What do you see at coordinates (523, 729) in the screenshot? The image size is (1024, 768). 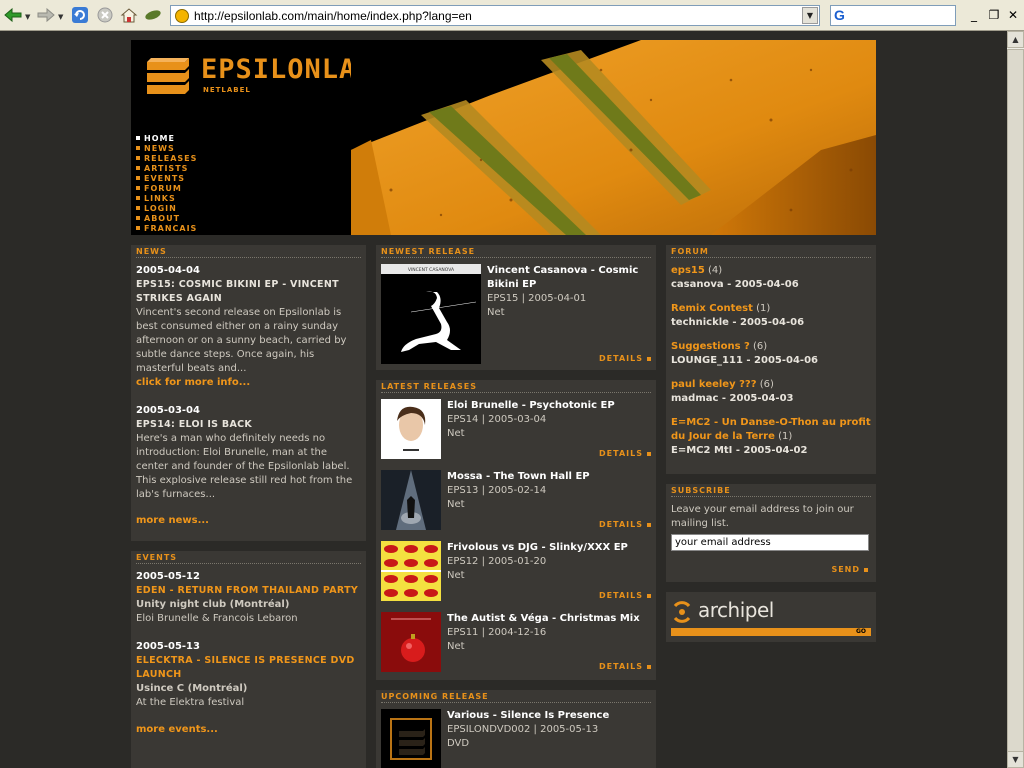 I see `release-meta: EPSILONDVD002 | 2005-05-13` at bounding box center [523, 729].